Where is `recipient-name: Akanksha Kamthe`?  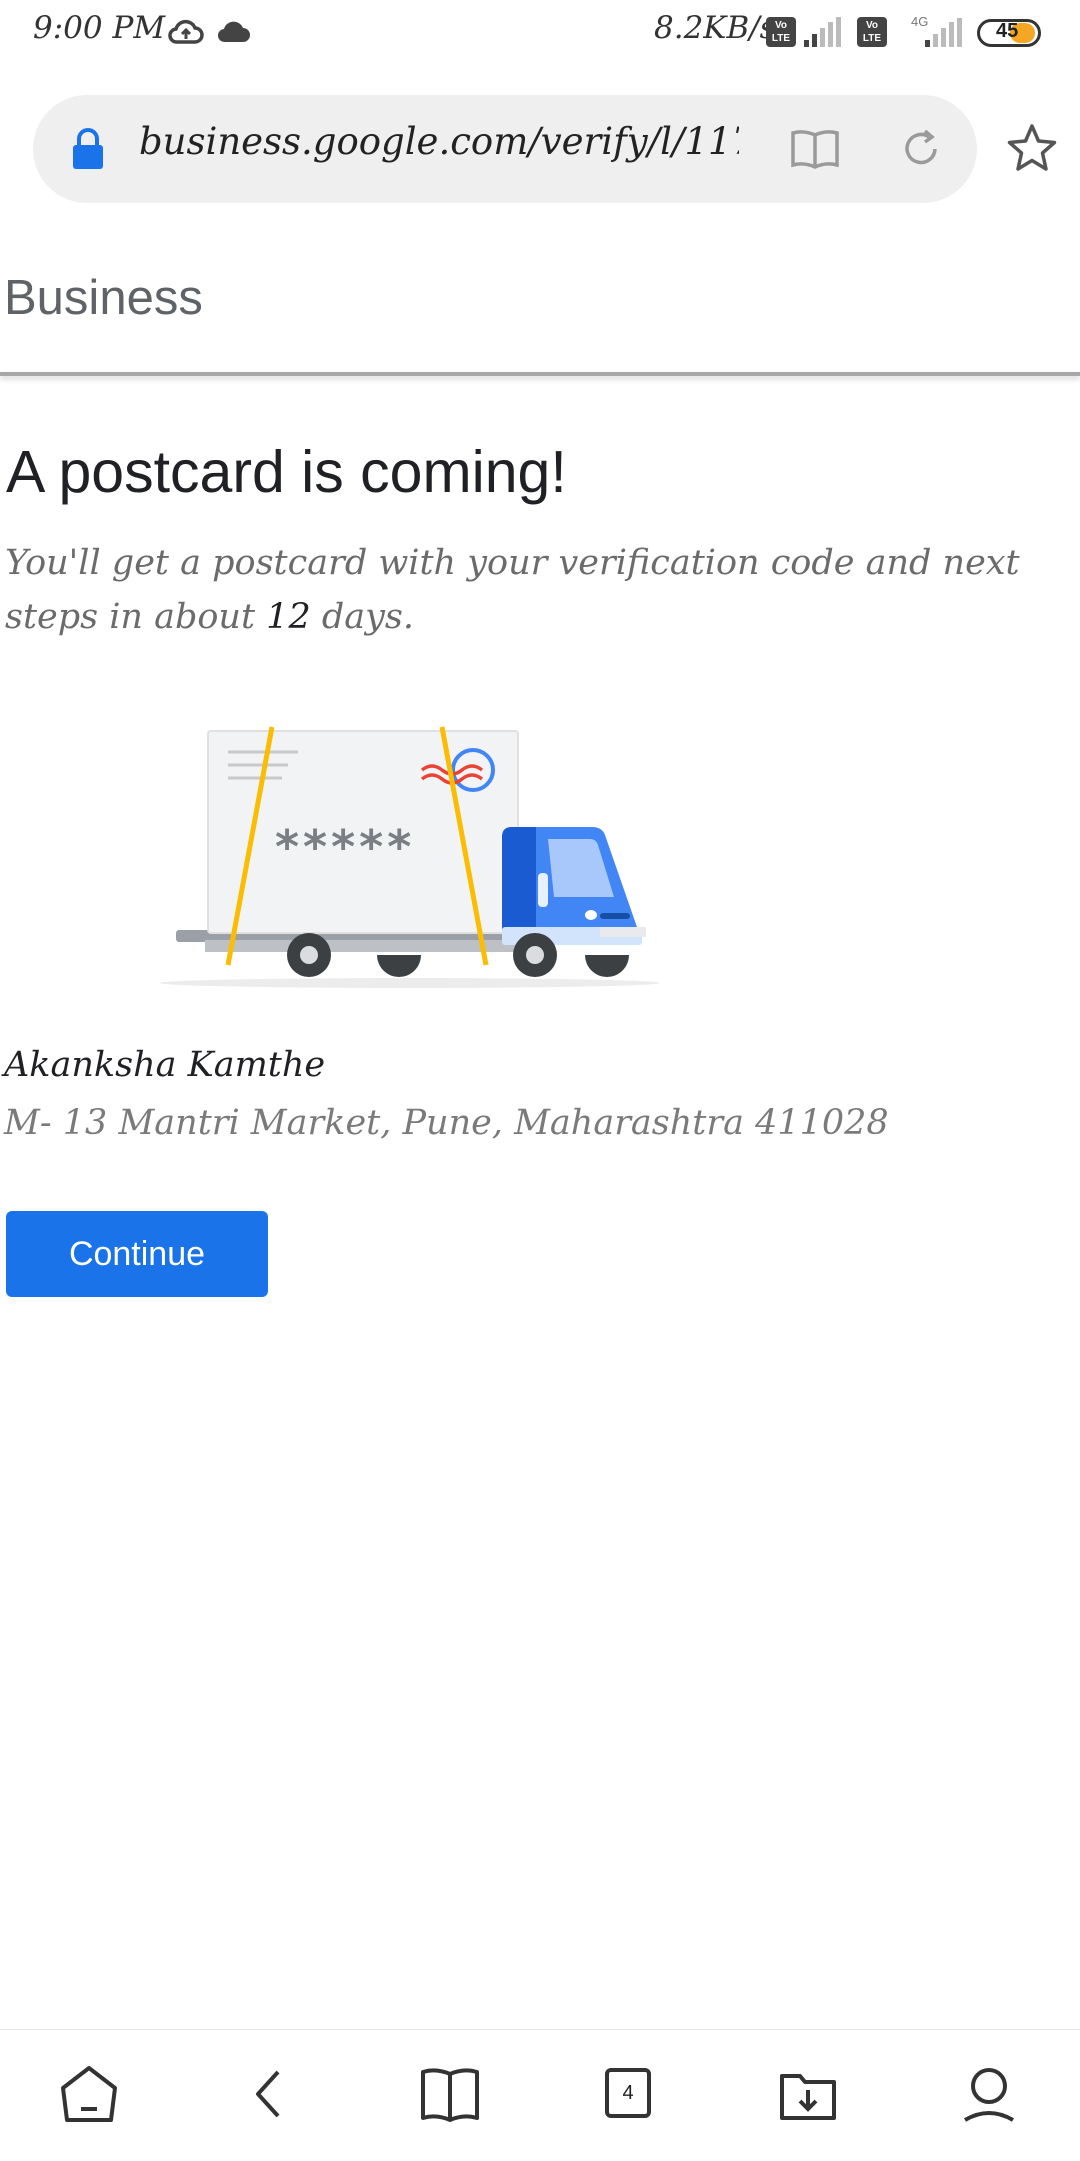 recipient-name: Akanksha Kamthe is located at coordinates (165, 1065).